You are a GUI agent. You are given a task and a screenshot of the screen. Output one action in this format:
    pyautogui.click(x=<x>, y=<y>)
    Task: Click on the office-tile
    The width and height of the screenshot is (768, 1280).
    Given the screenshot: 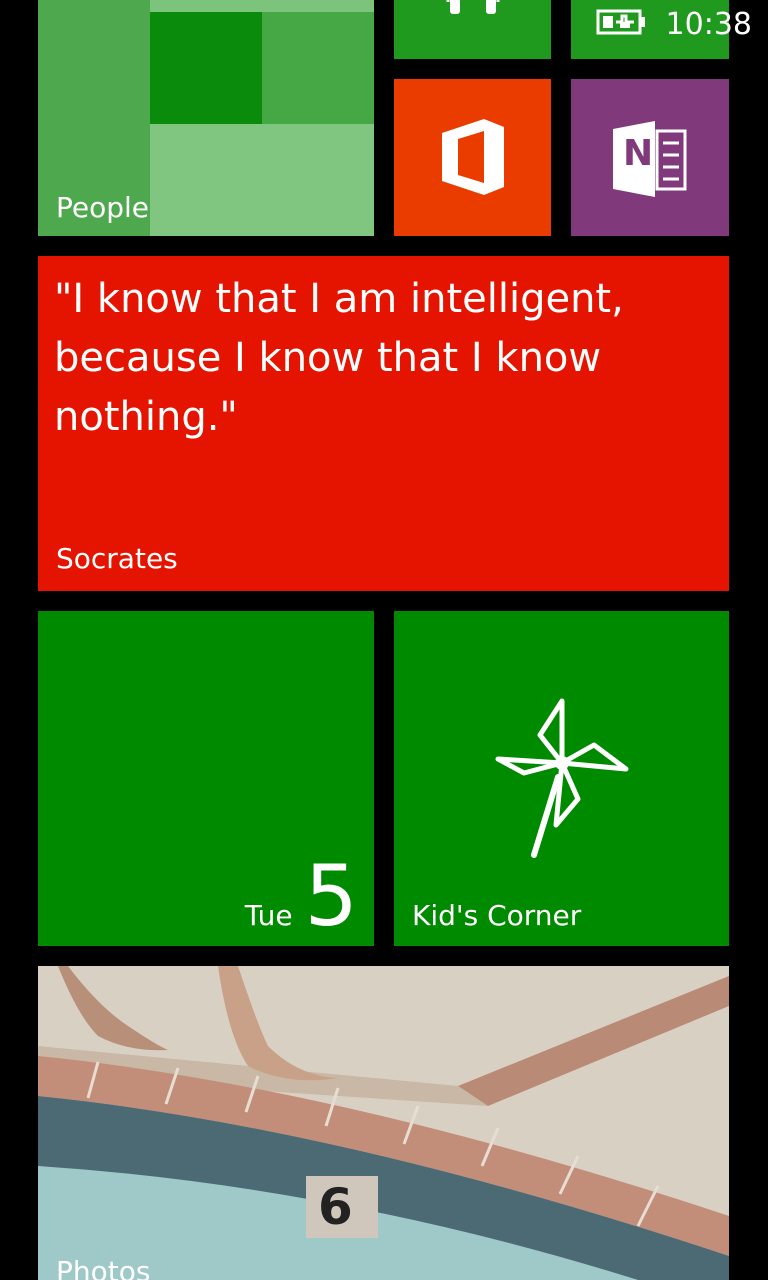 What is the action you would take?
    pyautogui.click(x=472, y=157)
    